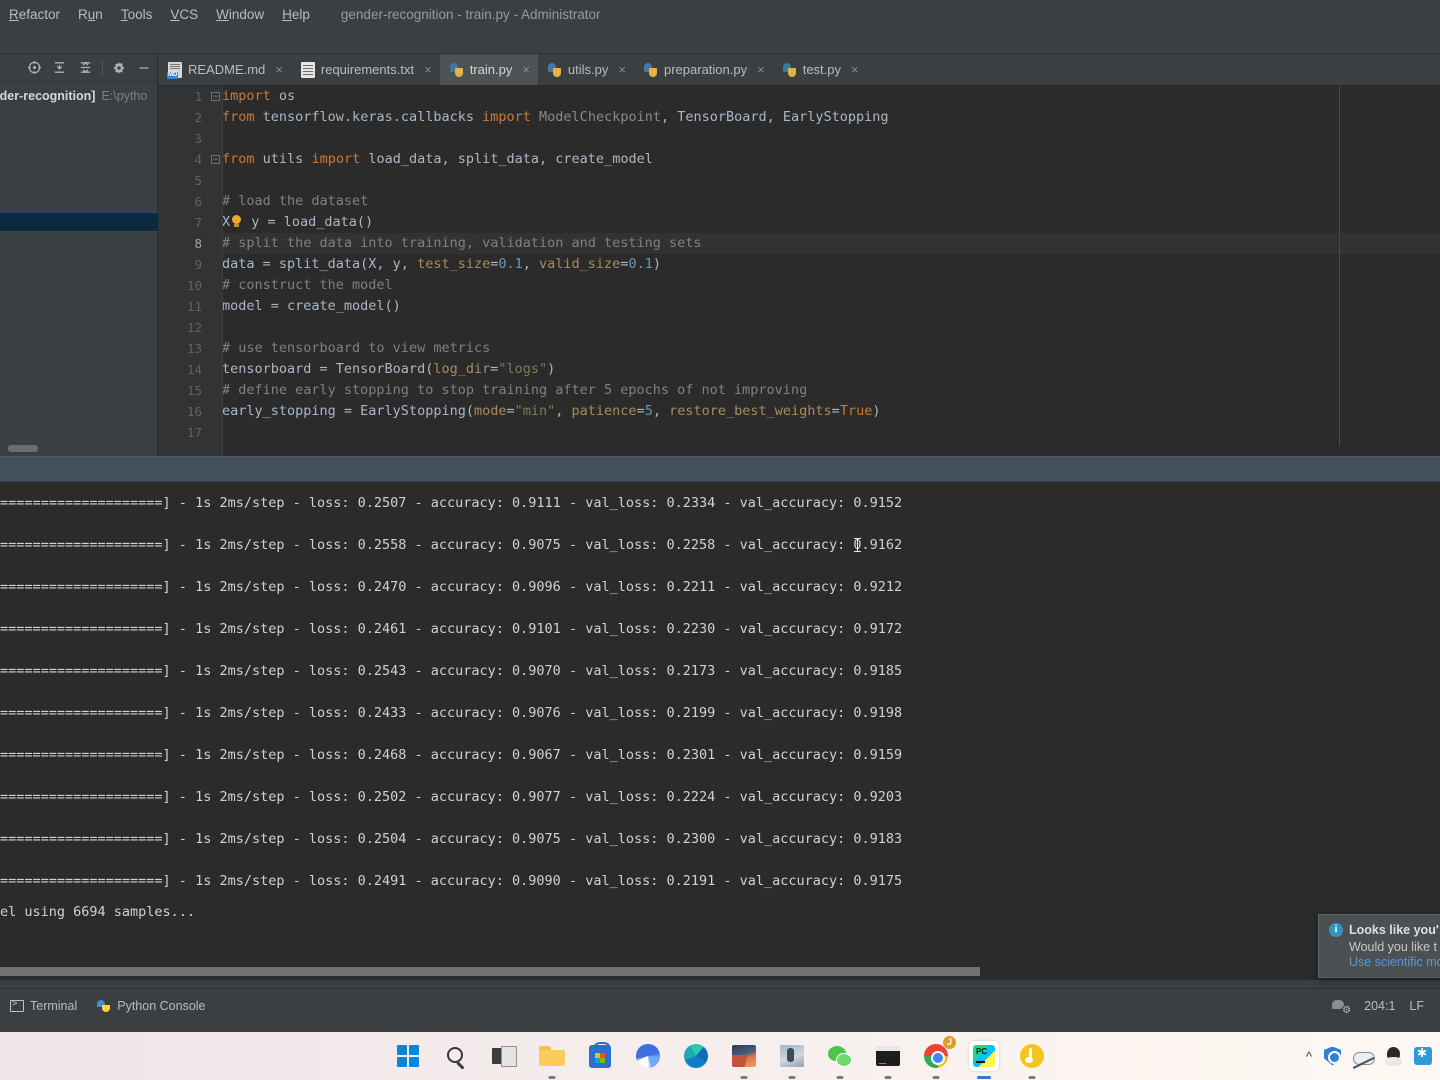  I want to click on windows-start-icon, so click(408, 1056).